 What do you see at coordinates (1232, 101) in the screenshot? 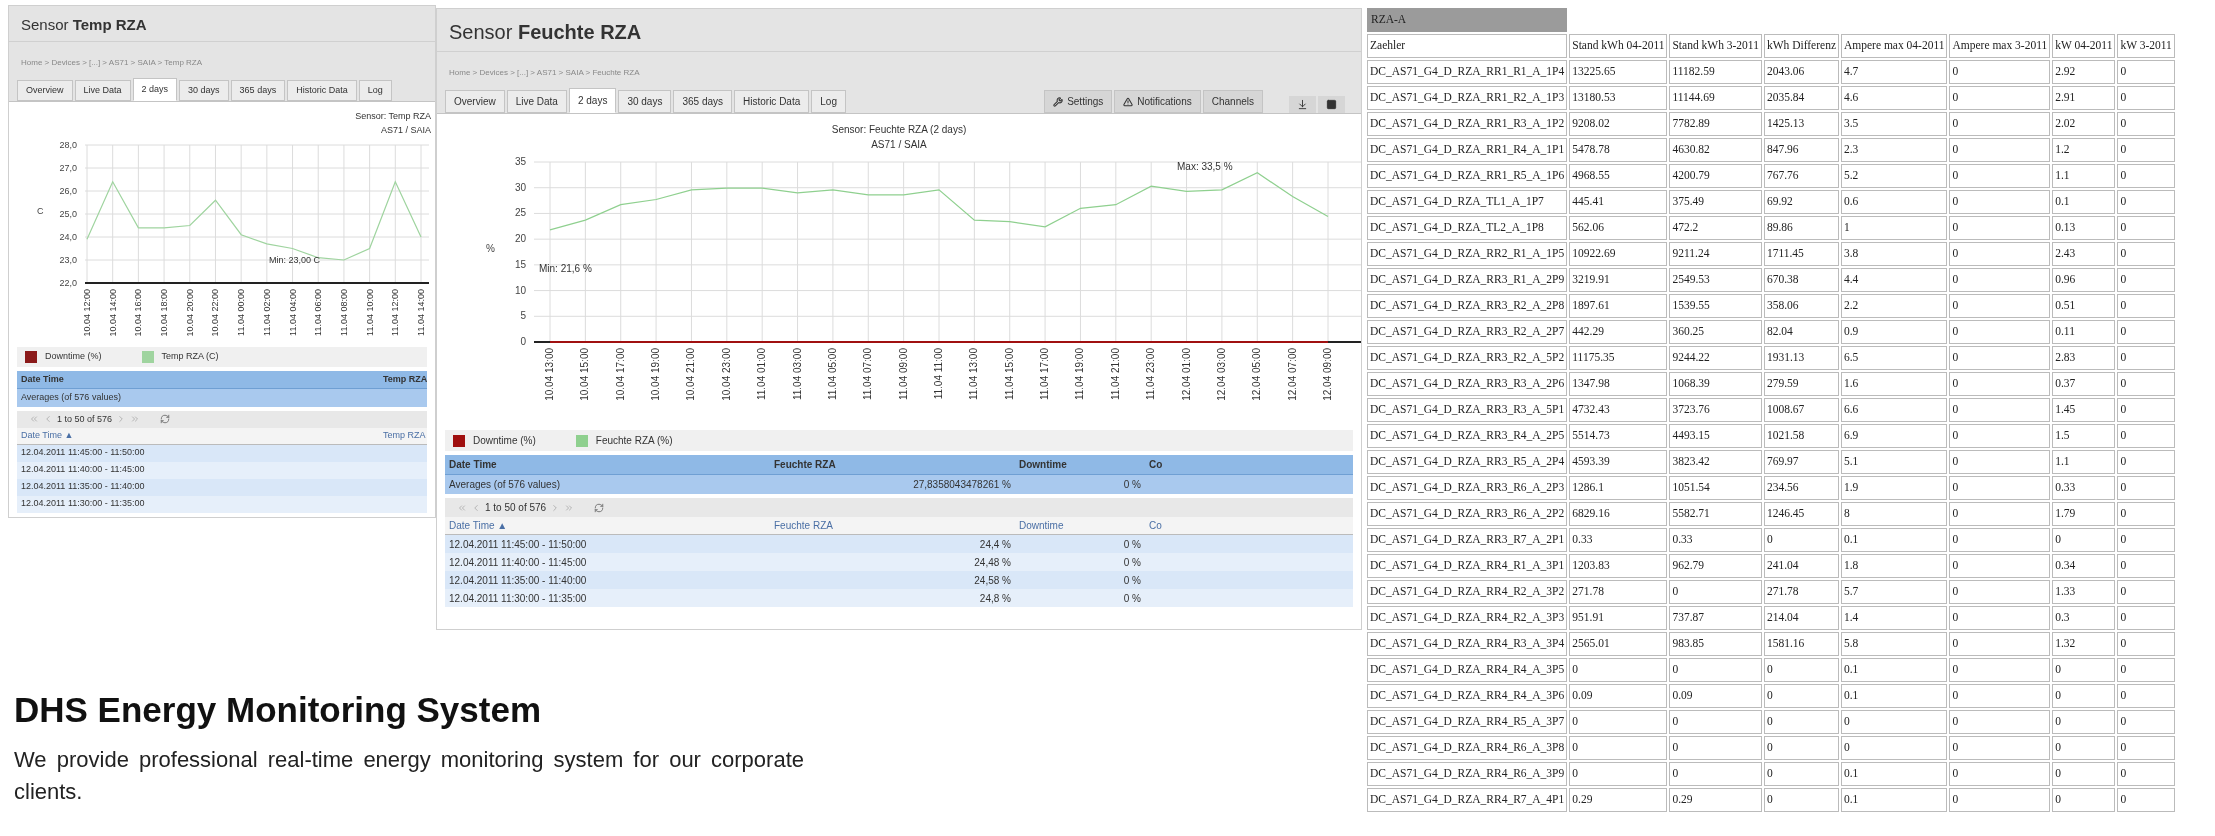
I see `toolbar-button: Channels` at bounding box center [1232, 101].